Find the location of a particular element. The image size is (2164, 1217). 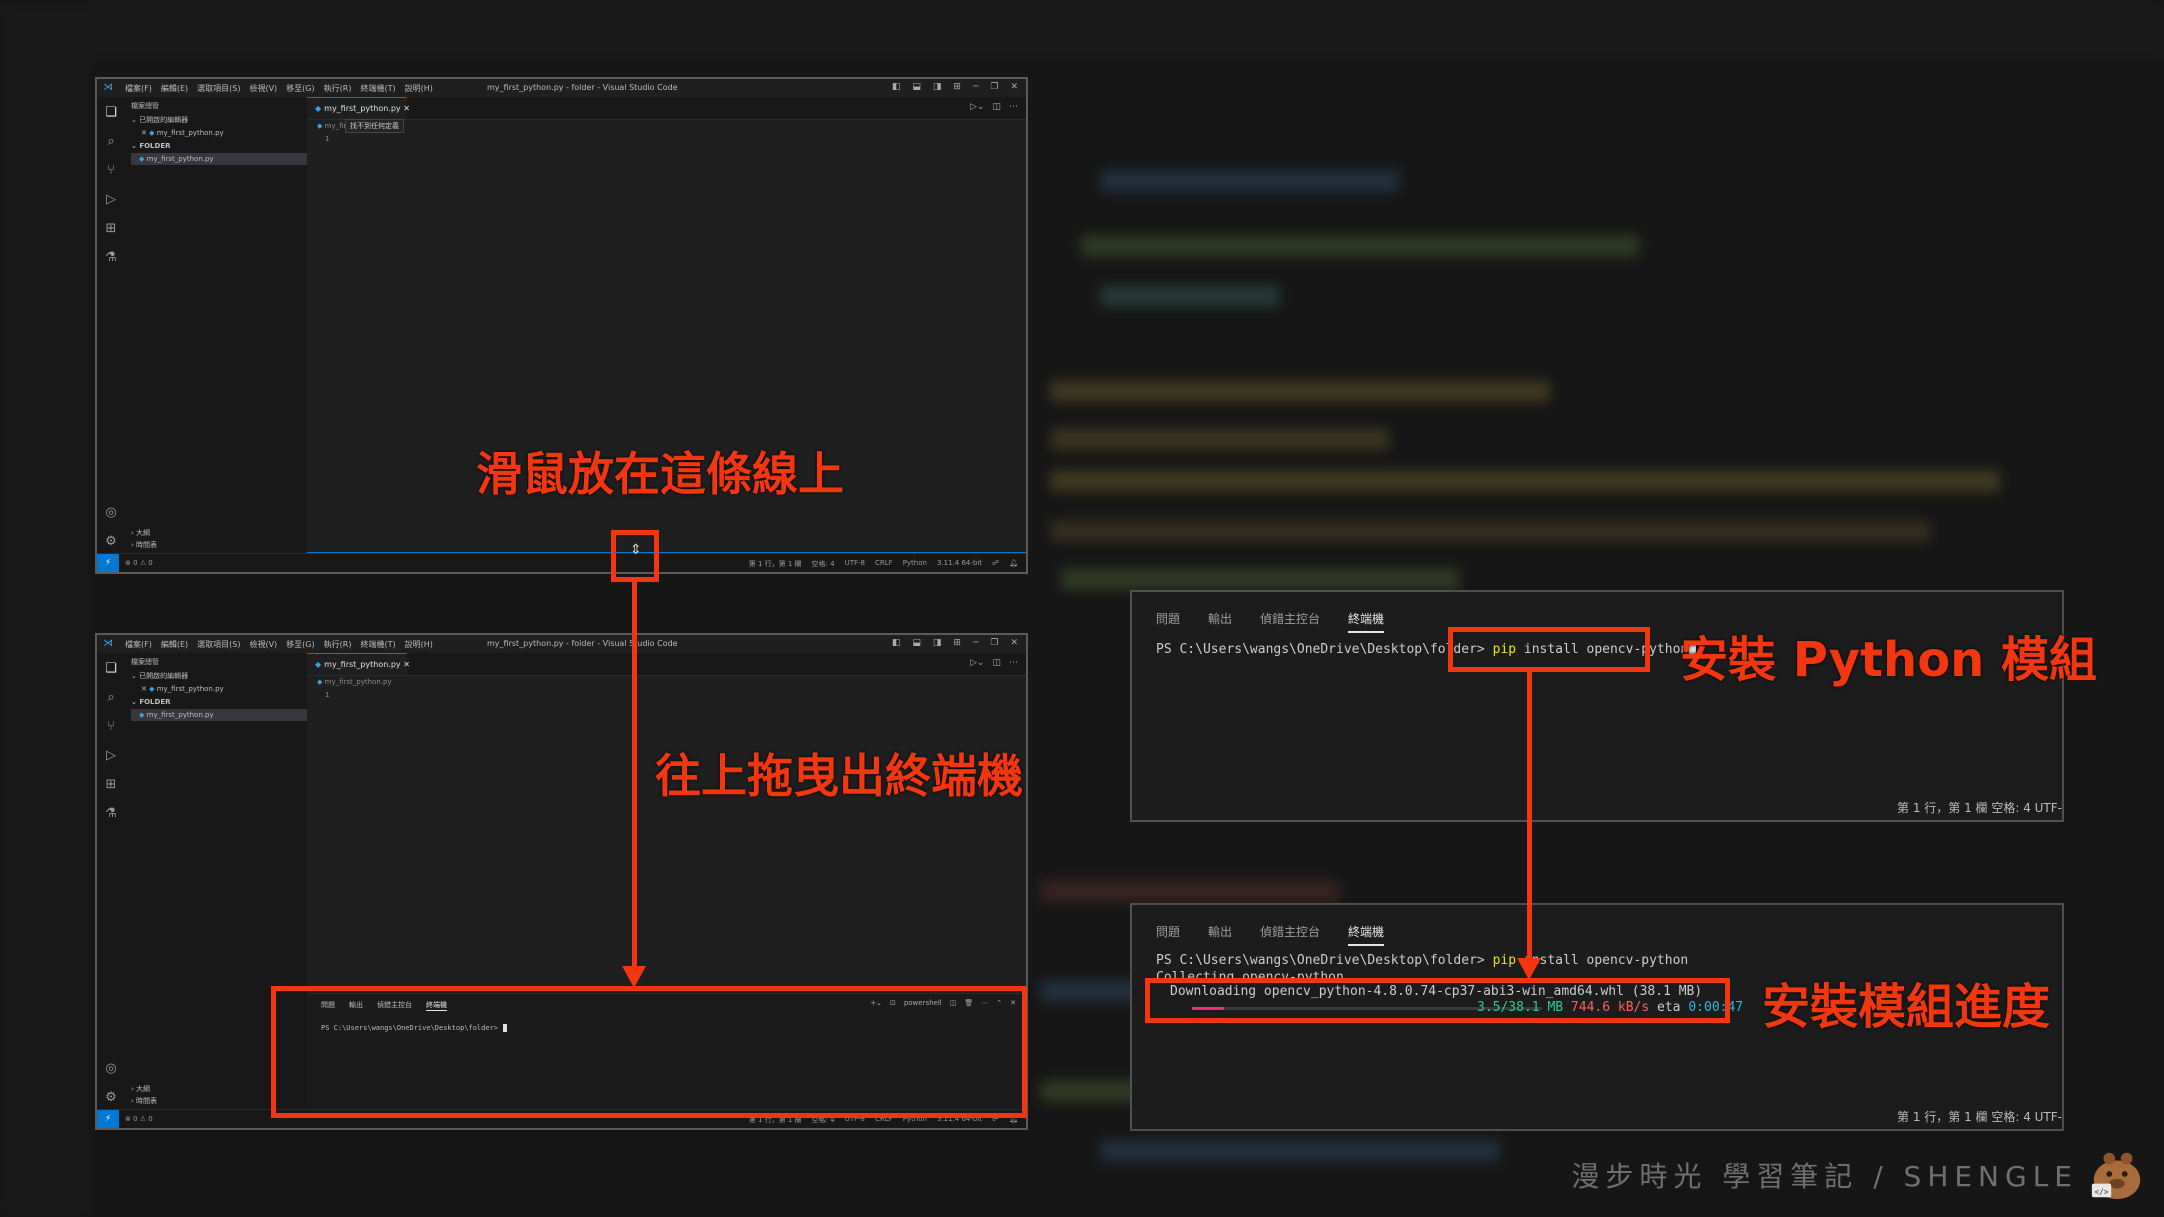

outline-section: › 大綱 is located at coordinates (219, 533).